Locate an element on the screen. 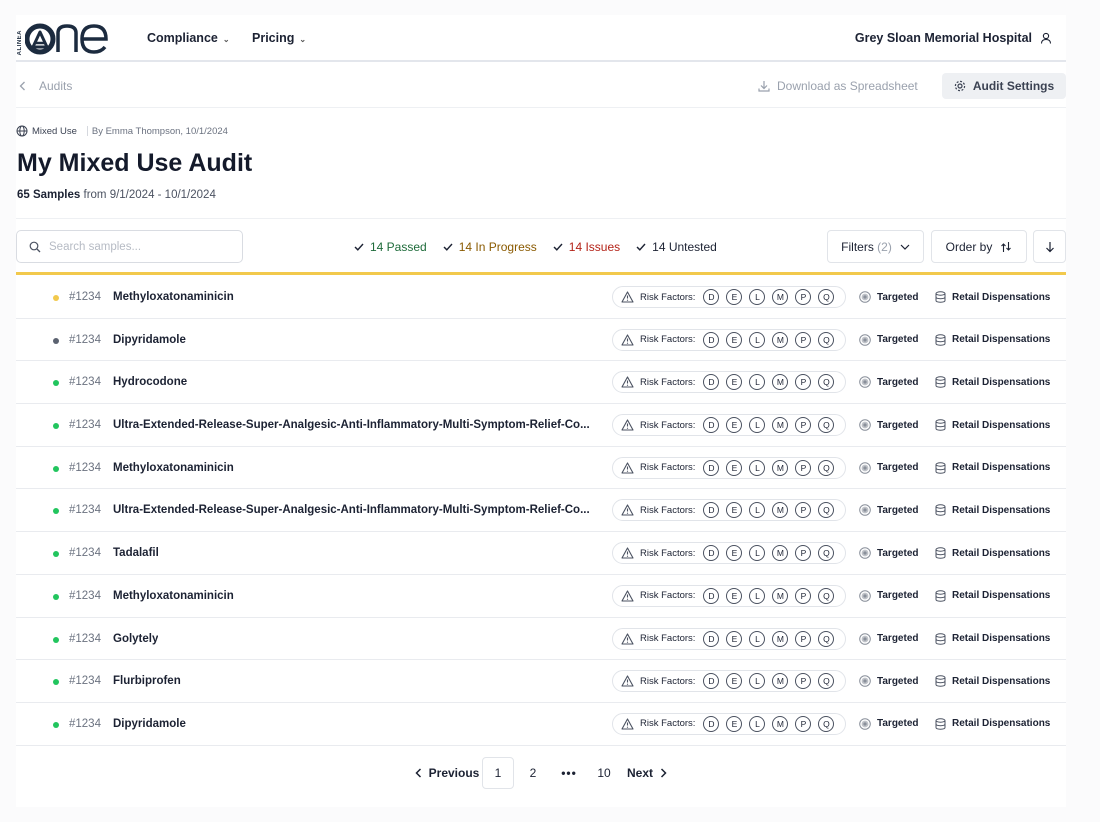 The width and height of the screenshot is (1100, 822). nav-pricing: Pricing ⌄ is located at coordinates (279, 38).